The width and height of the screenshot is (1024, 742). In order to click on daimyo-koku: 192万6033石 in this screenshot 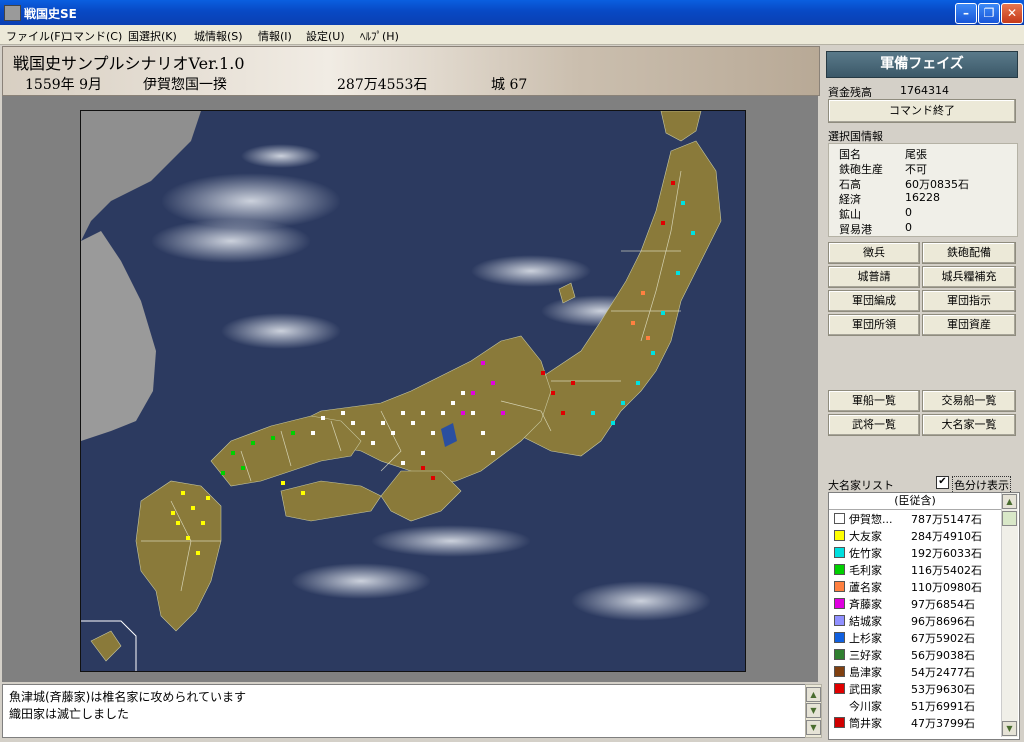, I will do `click(946, 553)`.